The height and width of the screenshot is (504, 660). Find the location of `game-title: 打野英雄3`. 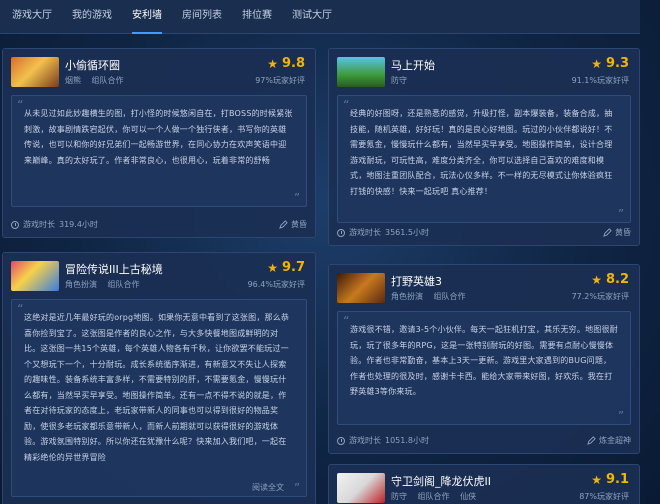

game-title: 打野英雄3 is located at coordinates (416, 281).